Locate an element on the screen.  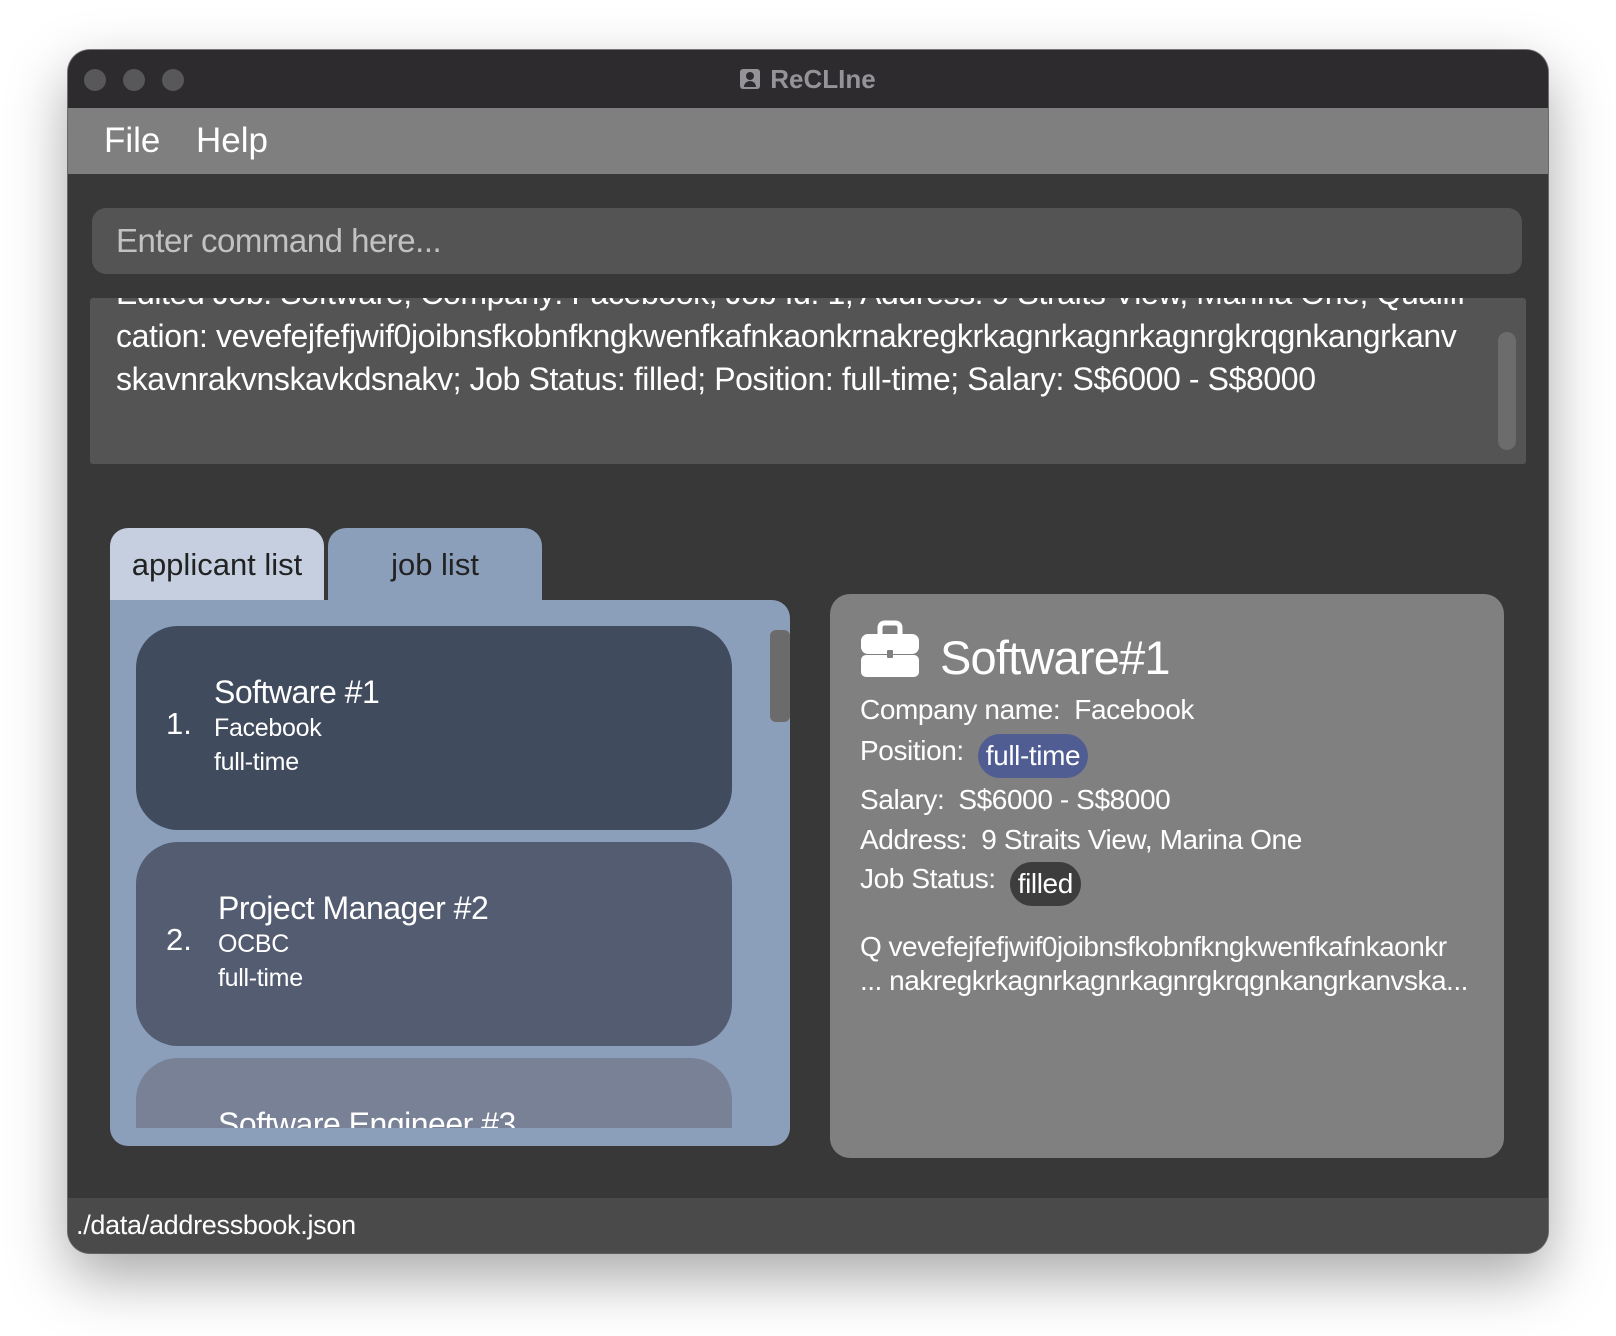
job-card: Software Engineer #3 is located at coordinates (434, 1093).